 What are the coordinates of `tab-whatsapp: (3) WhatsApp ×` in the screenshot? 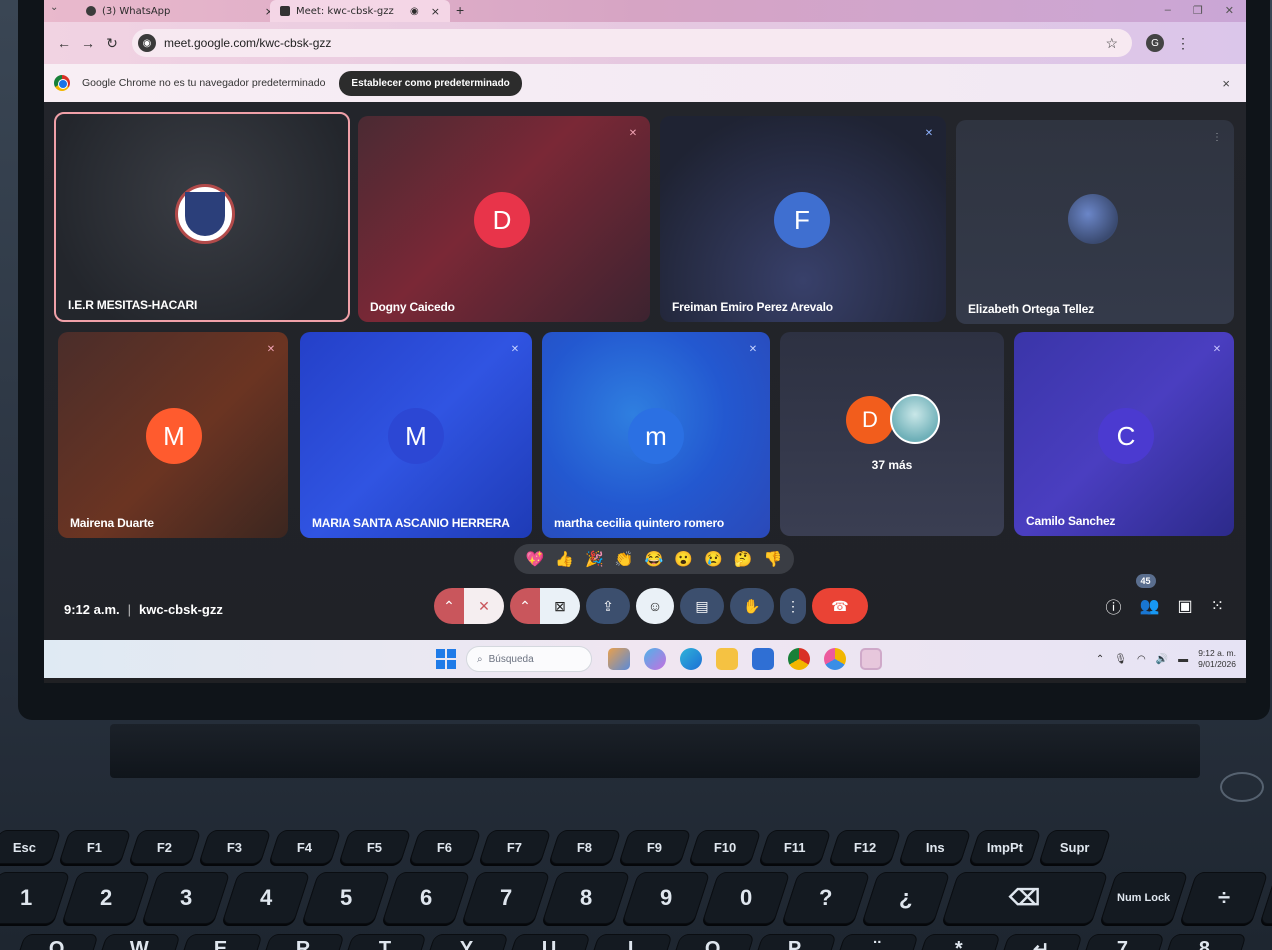 It's located at (180, 11).